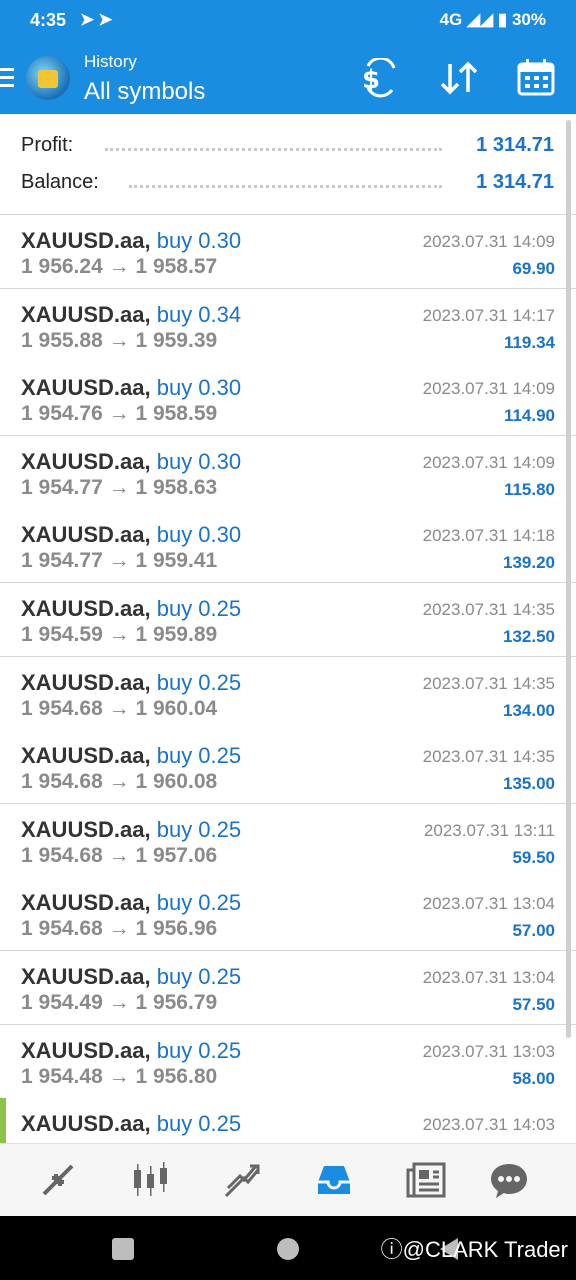 The height and width of the screenshot is (1280, 576). What do you see at coordinates (536, 78) in the screenshot?
I see `calendar-icon` at bounding box center [536, 78].